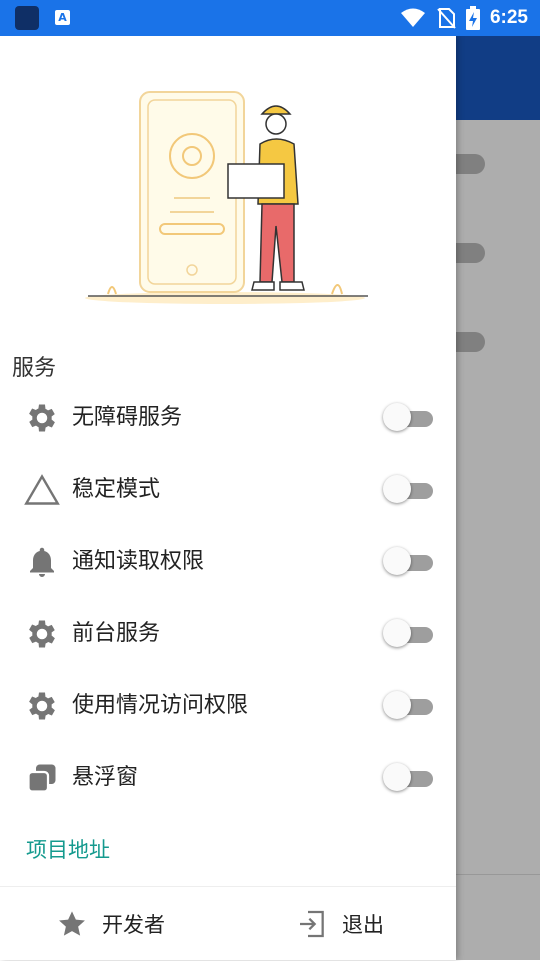 This screenshot has height=961, width=540. What do you see at coordinates (138, 561) in the screenshot?
I see `menu-item-label: 通知读取权限` at bounding box center [138, 561].